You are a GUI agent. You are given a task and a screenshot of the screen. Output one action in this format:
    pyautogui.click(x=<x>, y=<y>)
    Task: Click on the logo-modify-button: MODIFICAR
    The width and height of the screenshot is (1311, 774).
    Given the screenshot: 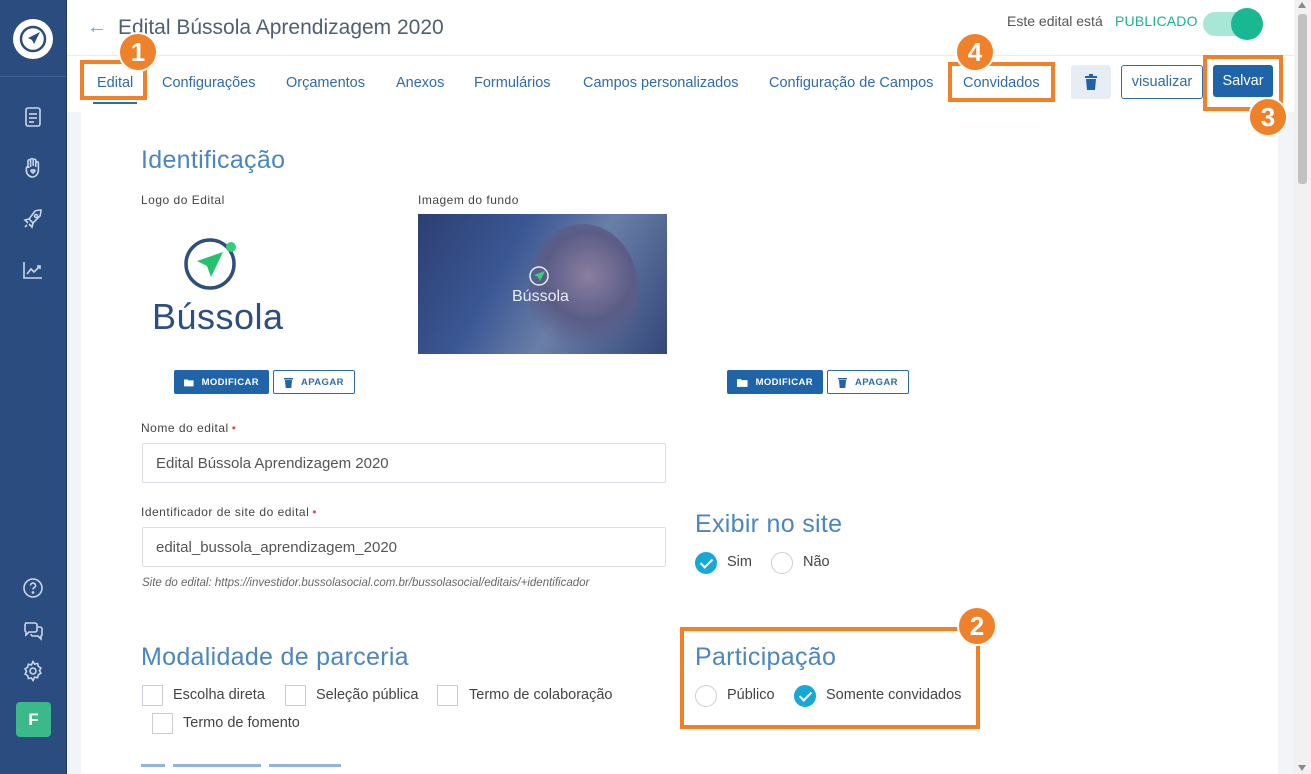 What is the action you would take?
    pyautogui.click(x=221, y=382)
    